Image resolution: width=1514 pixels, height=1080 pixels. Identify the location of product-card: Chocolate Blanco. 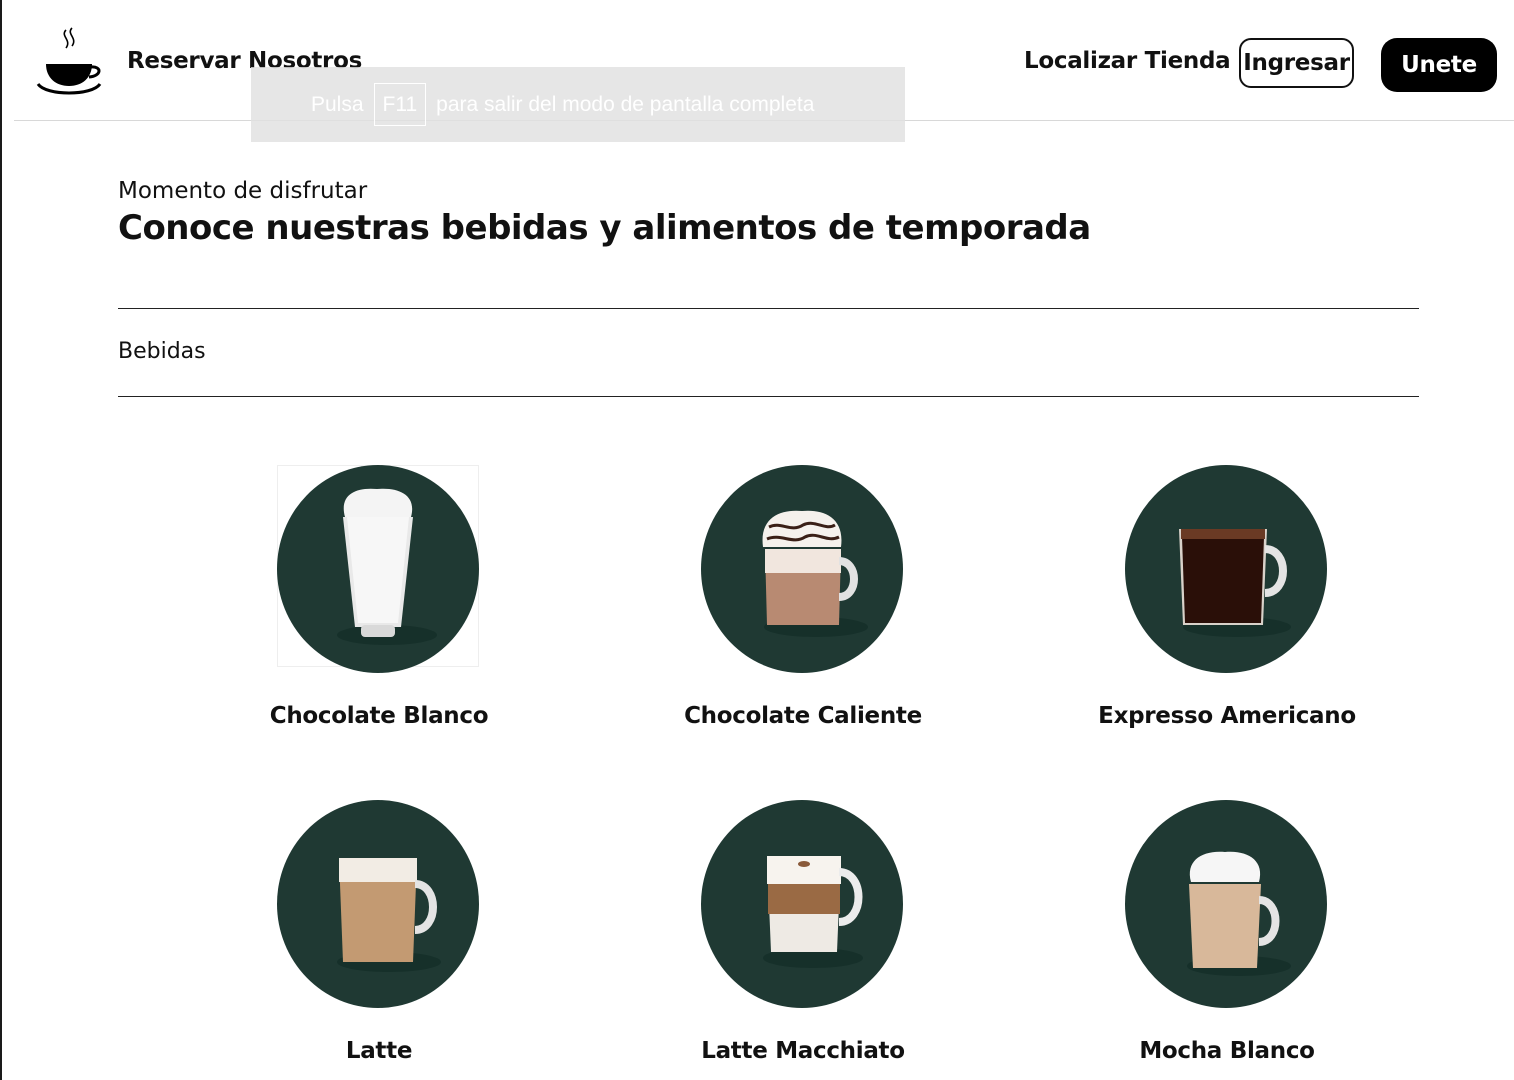
(379, 615).